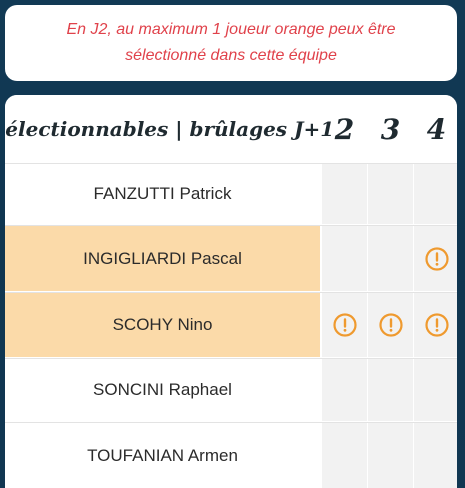 This screenshot has height=488, width=465. I want to click on table-title: Sélectionnables | brûlages J+1, so click(170, 129).